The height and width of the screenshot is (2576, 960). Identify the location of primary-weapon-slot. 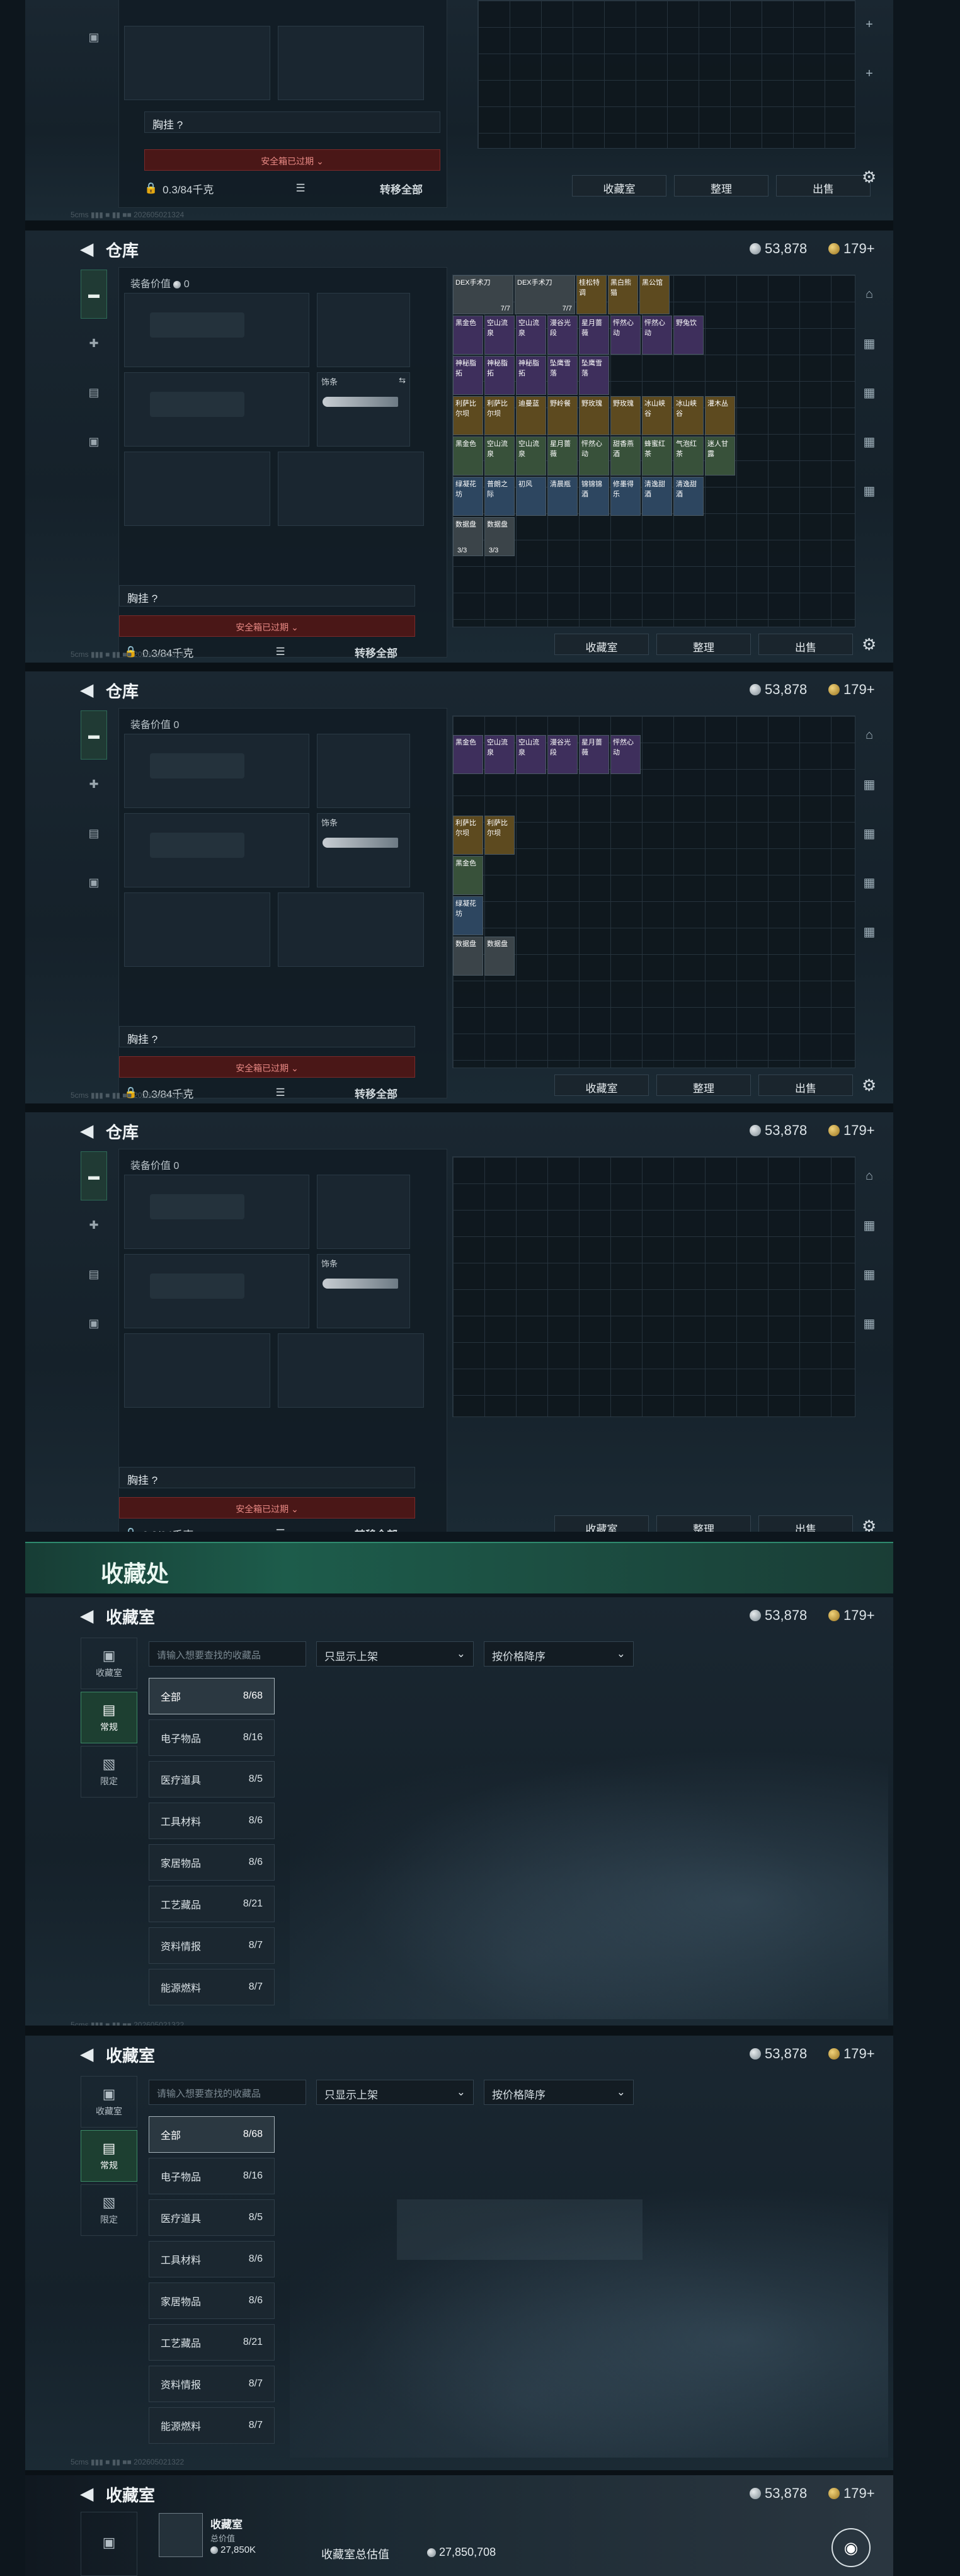
(216, 1212).